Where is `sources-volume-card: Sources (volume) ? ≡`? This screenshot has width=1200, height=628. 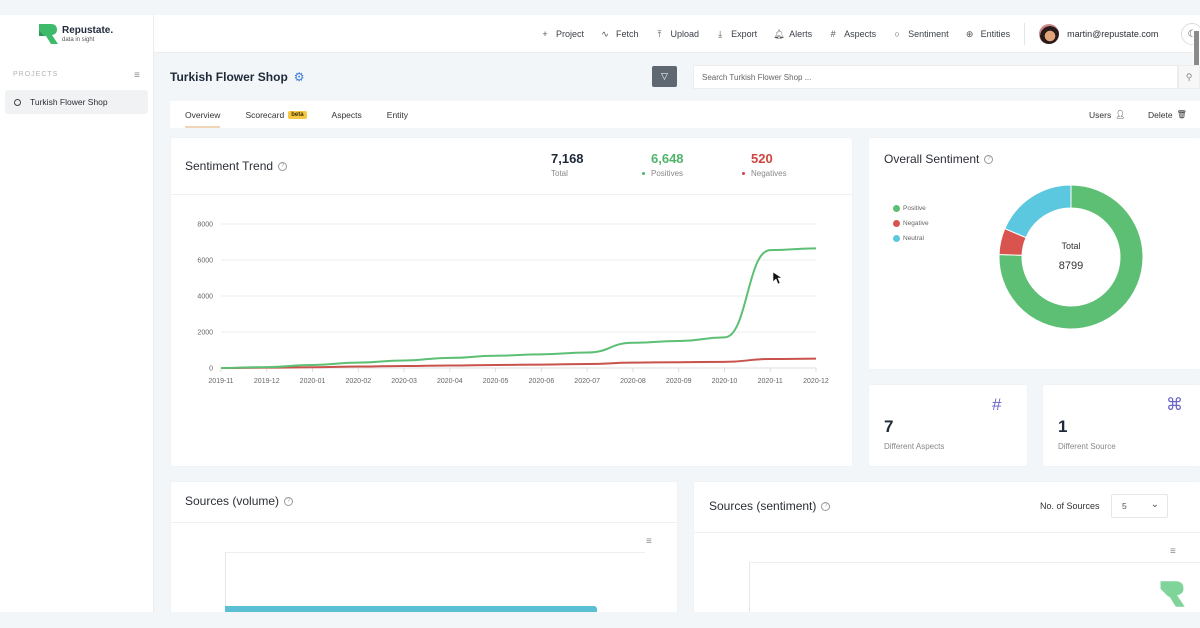 sources-volume-card: Sources (volume) ? ≡ is located at coordinates (424, 552).